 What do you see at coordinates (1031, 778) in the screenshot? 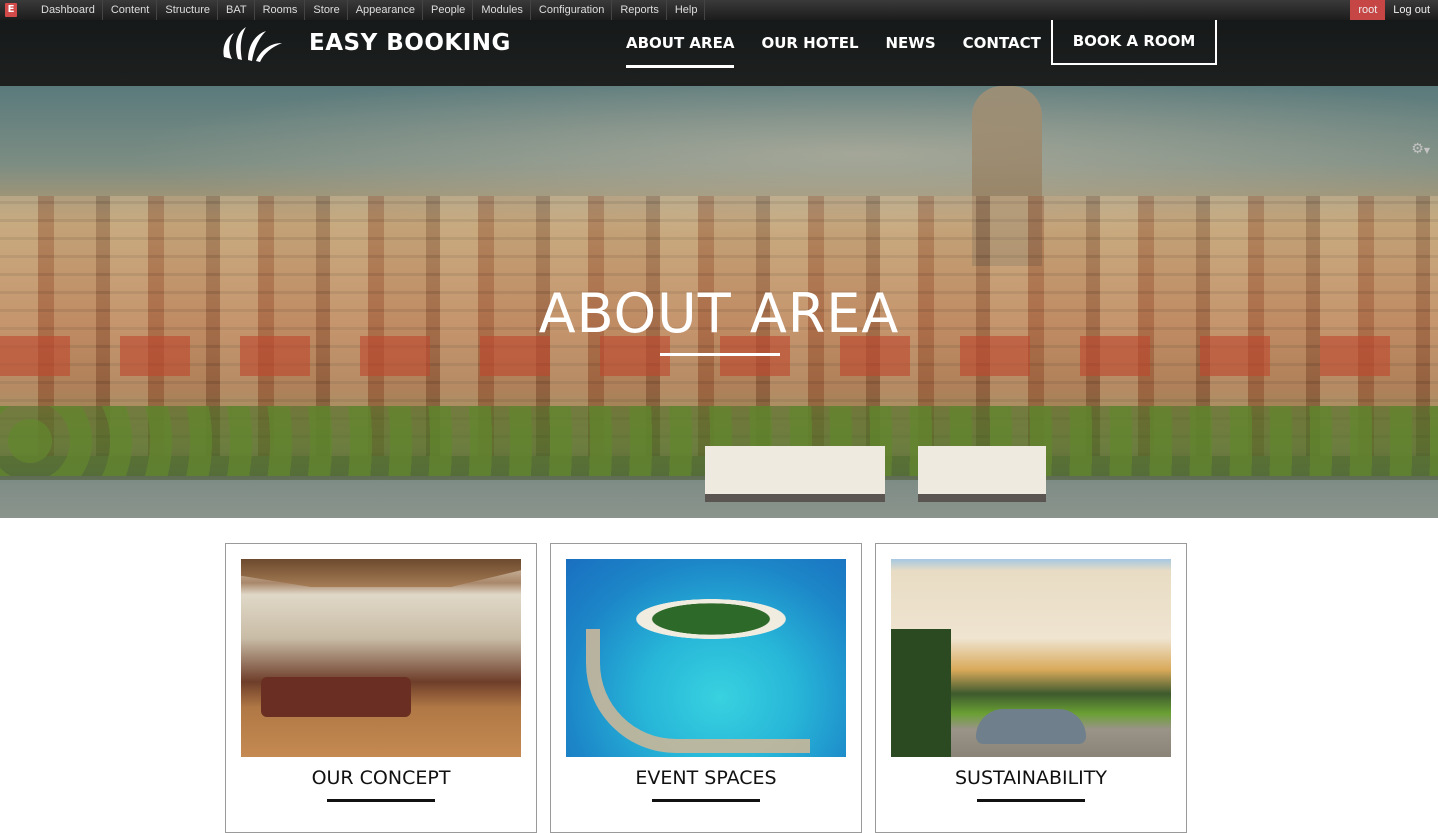
I see `card-title: SUSTAINABILITY` at bounding box center [1031, 778].